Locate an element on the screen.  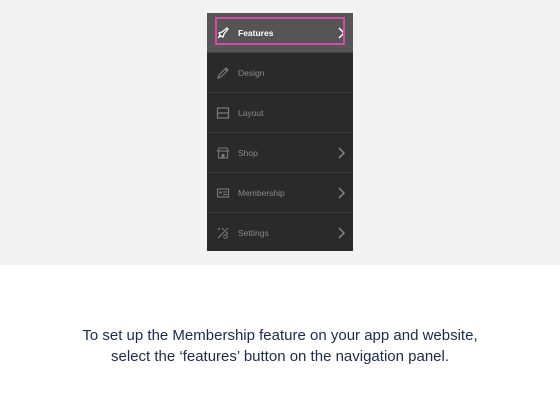
features-highlight-box is located at coordinates (280, 31).